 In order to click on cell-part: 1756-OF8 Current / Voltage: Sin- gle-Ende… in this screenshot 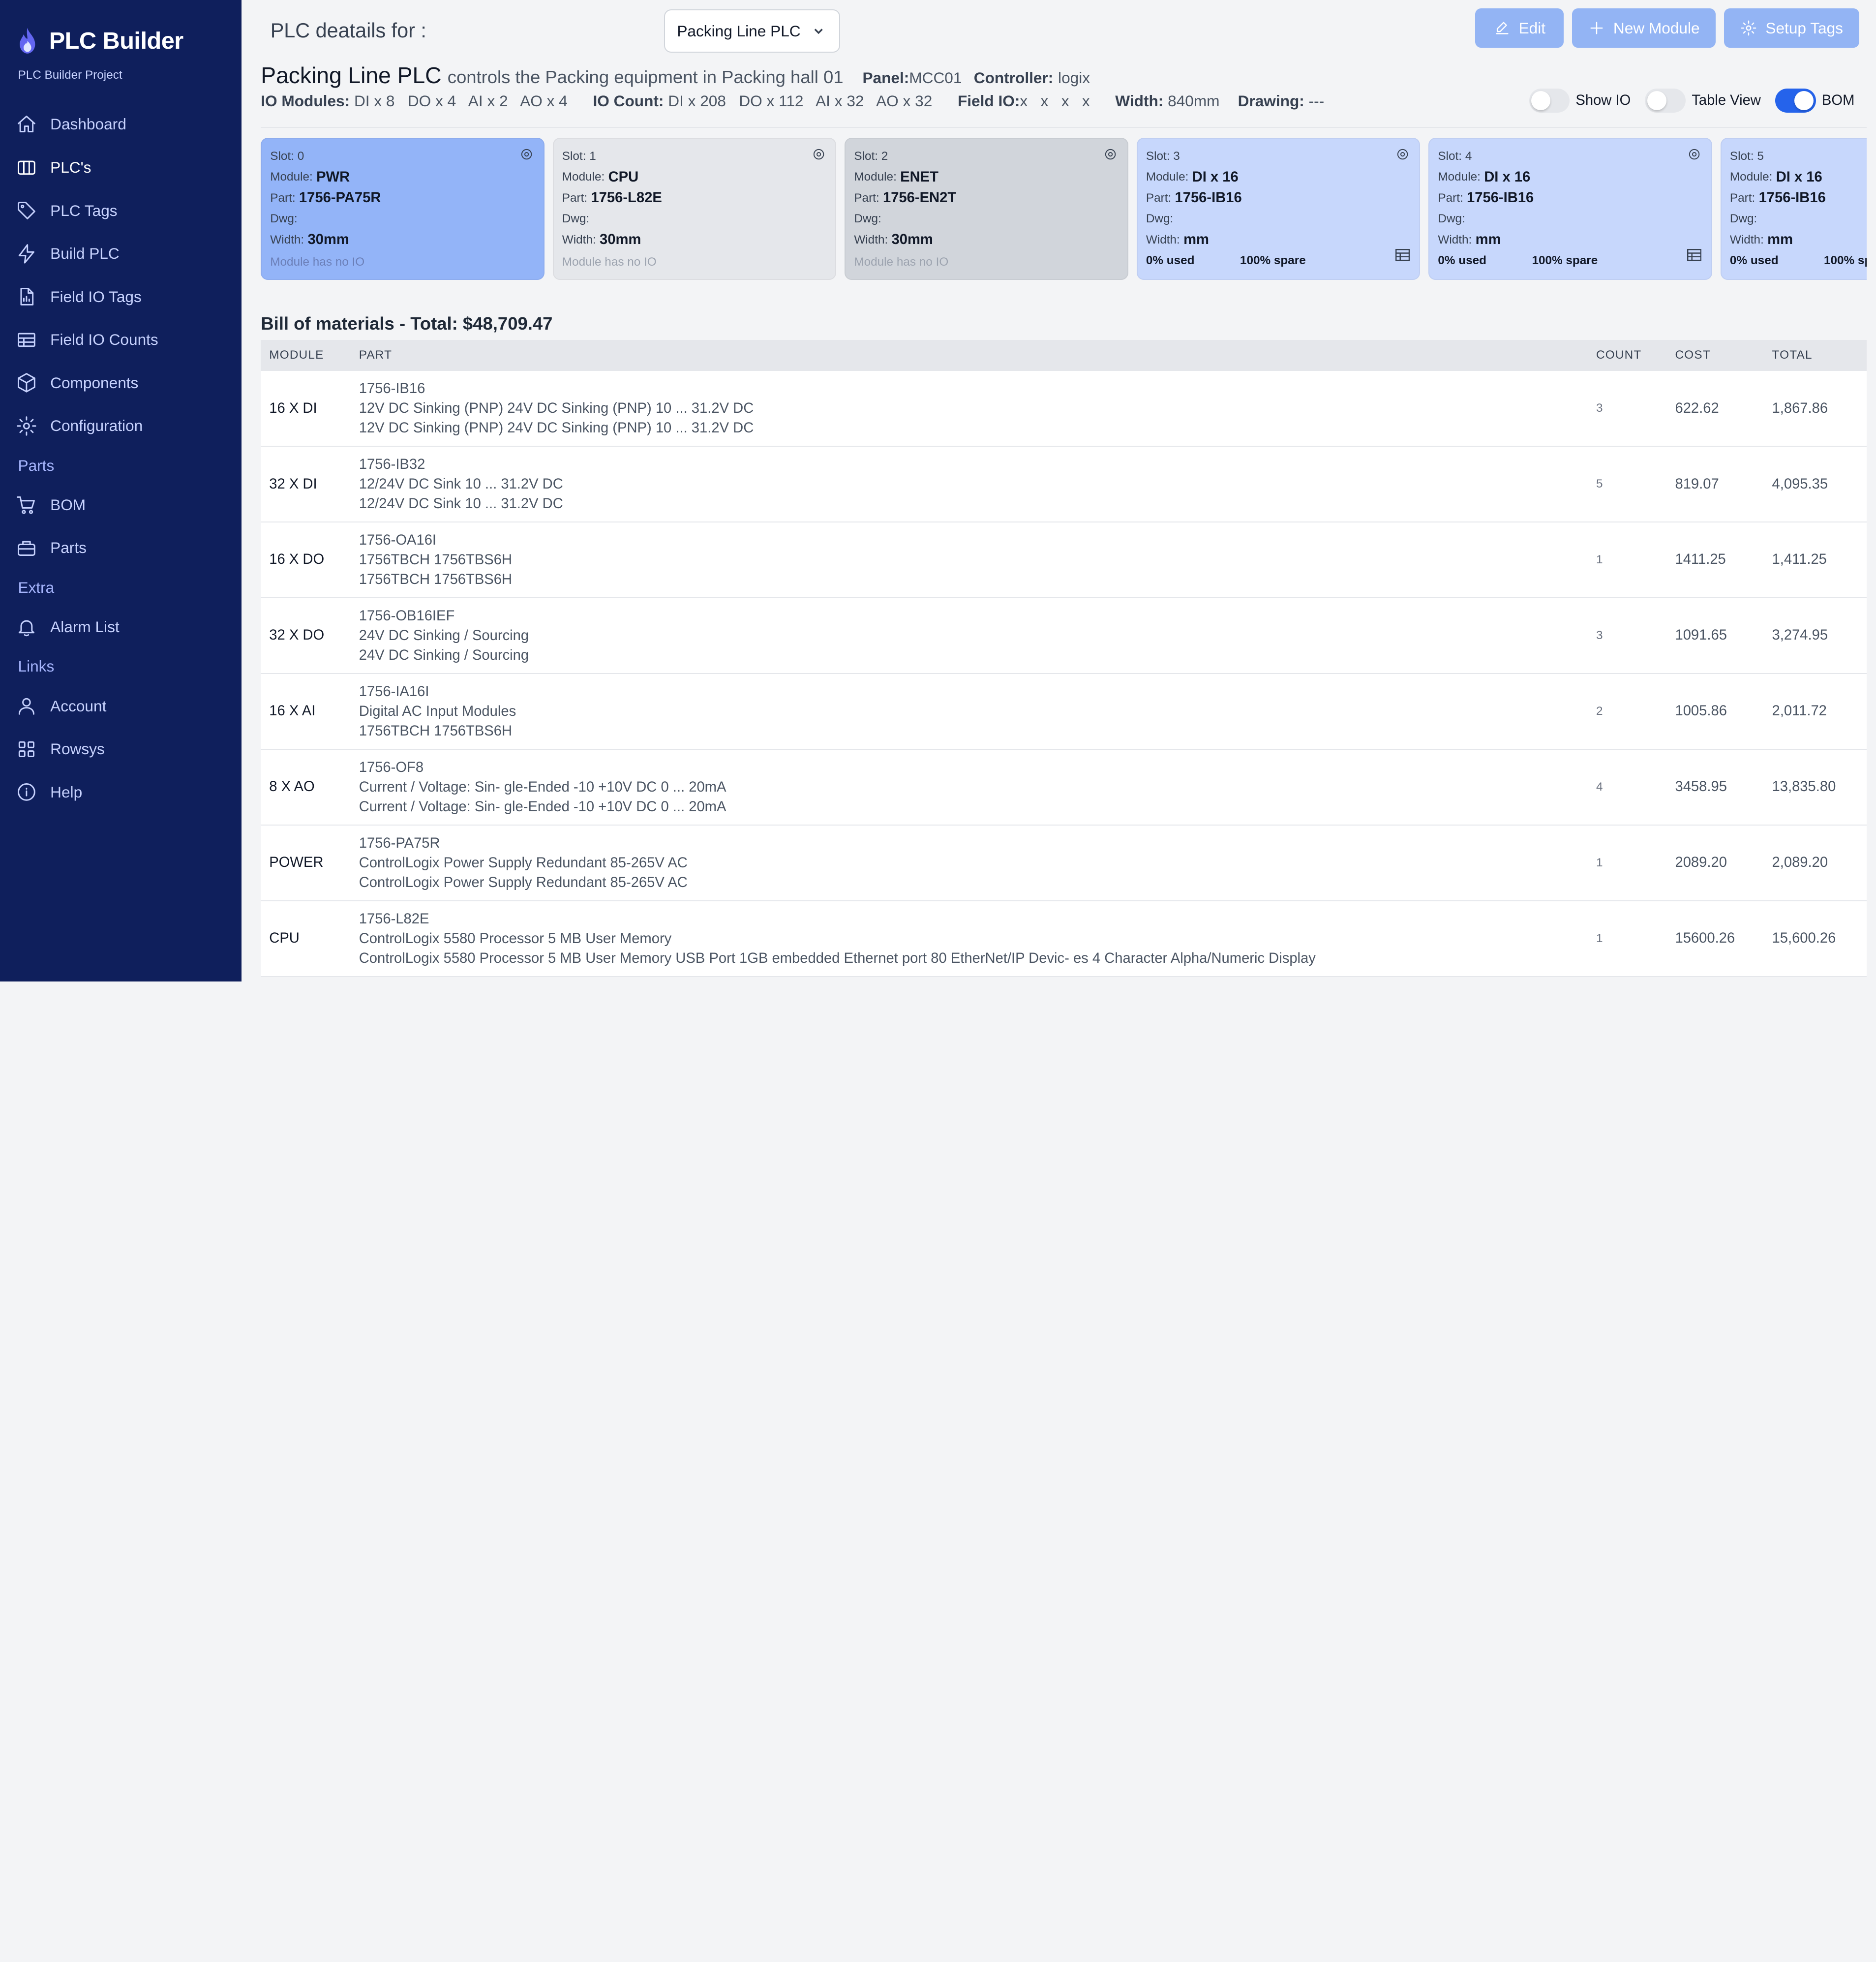, I will do `click(977, 787)`.